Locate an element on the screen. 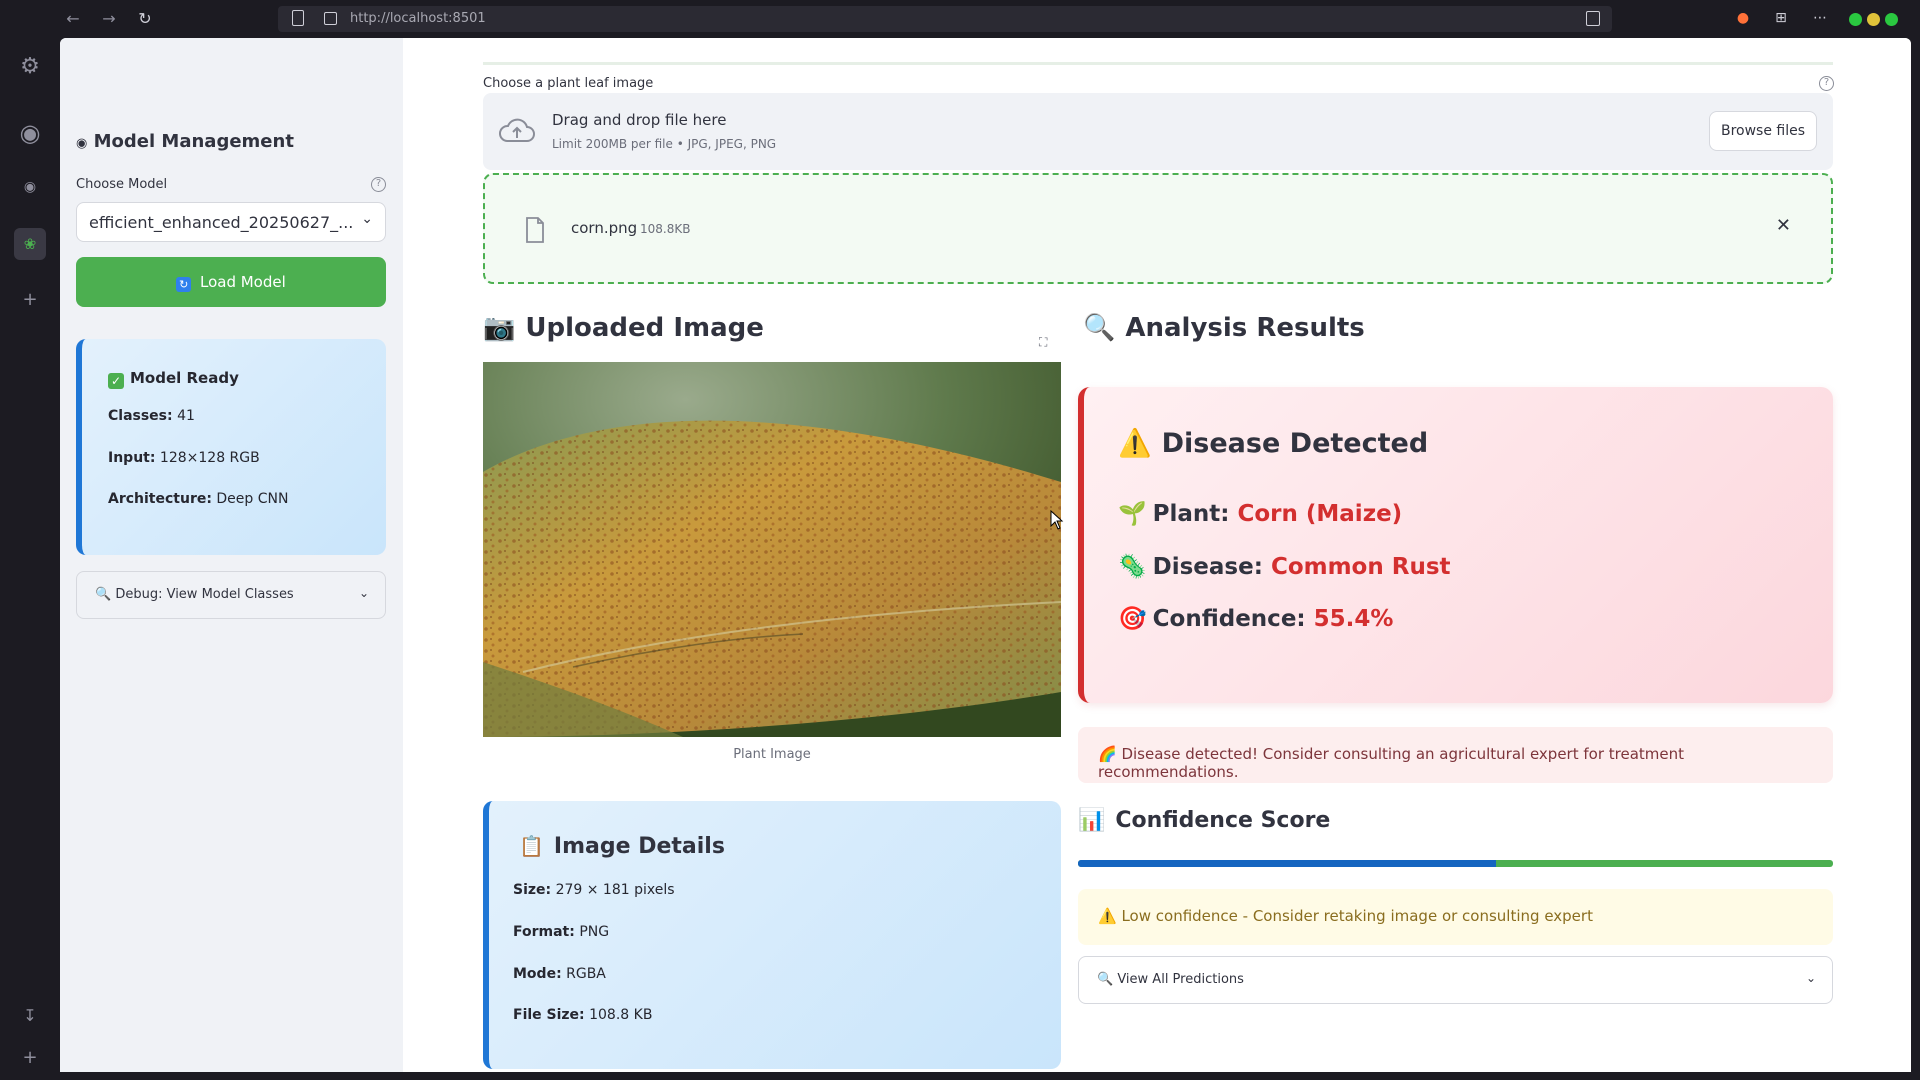  confidence-score-title: 📊 Confidence Score is located at coordinates (1204, 820).